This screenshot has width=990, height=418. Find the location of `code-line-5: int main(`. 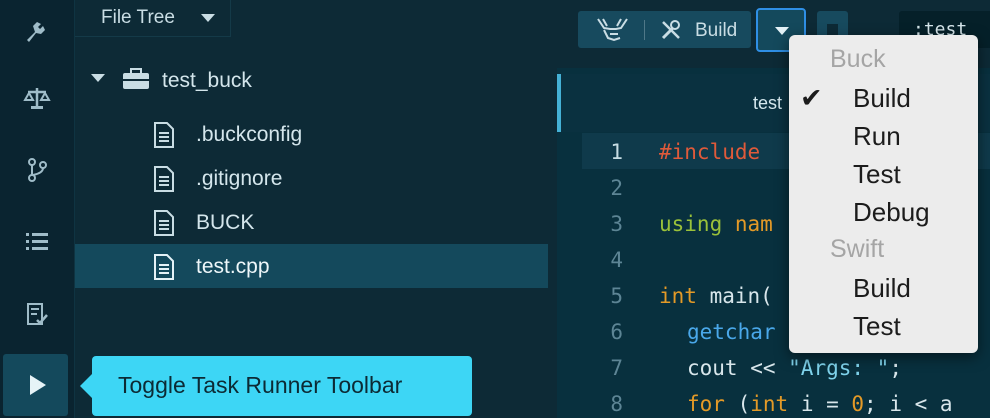

code-line-5: int main( is located at coordinates (716, 296).